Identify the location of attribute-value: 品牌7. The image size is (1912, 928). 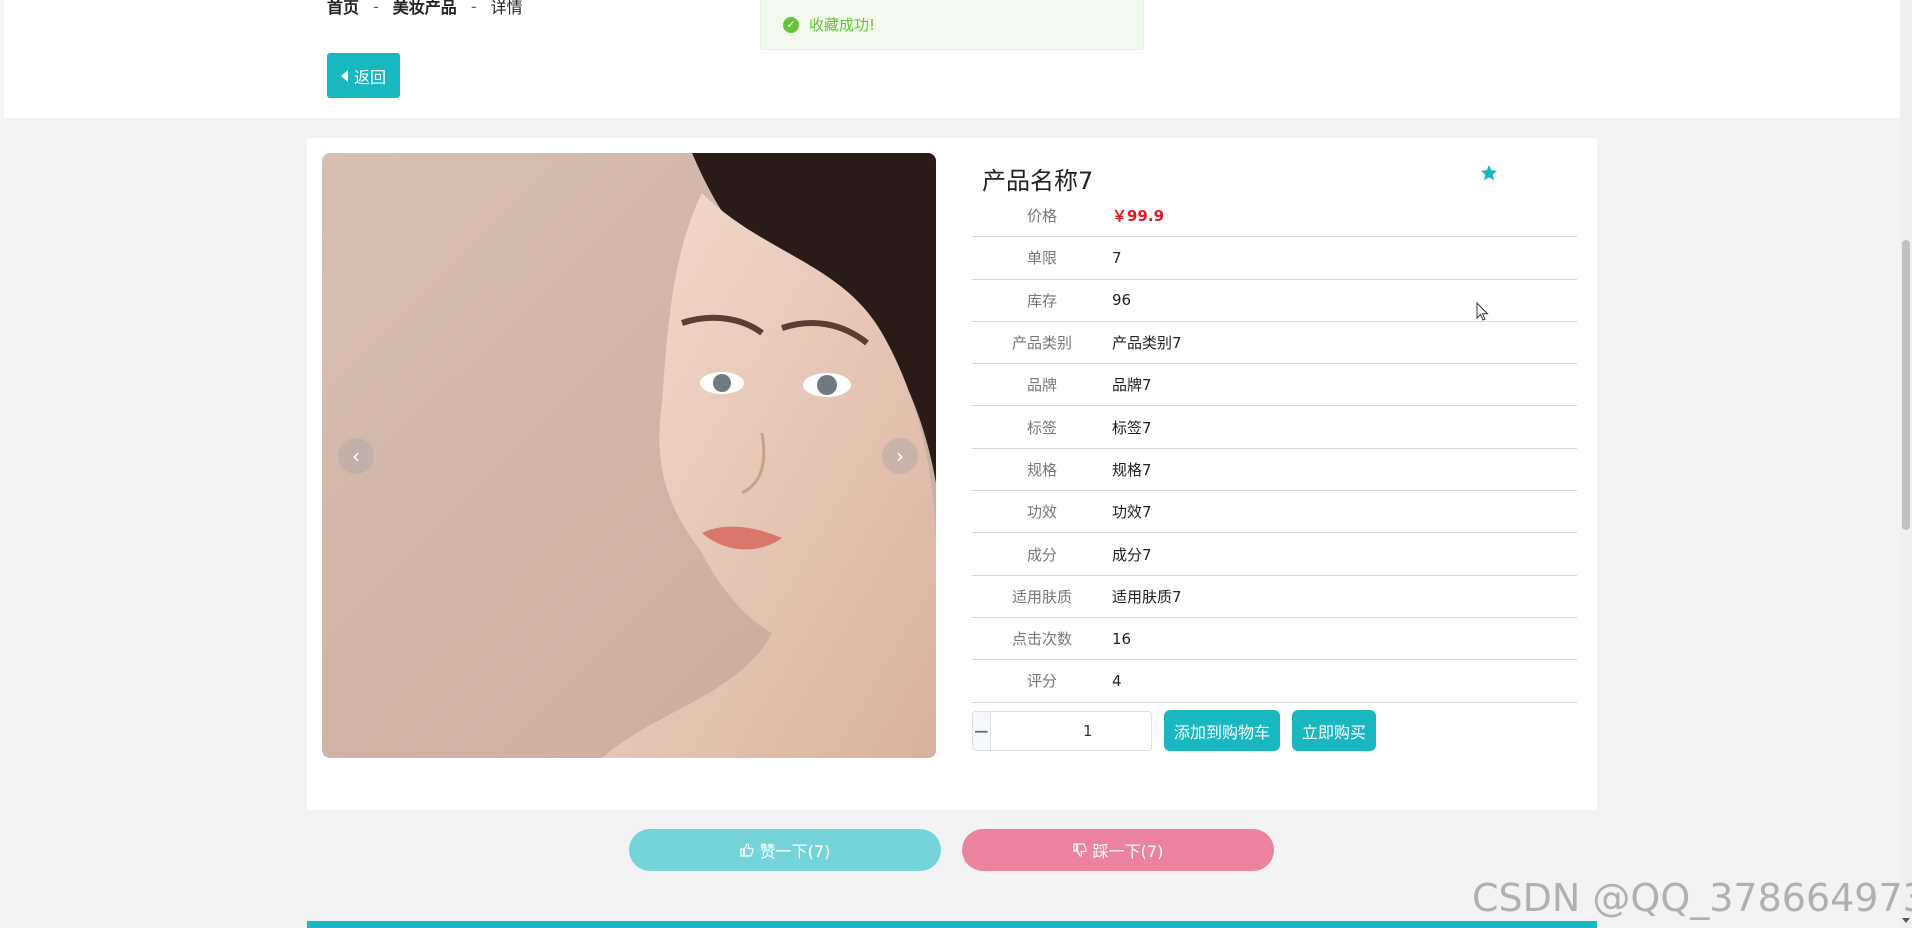
(1132, 385).